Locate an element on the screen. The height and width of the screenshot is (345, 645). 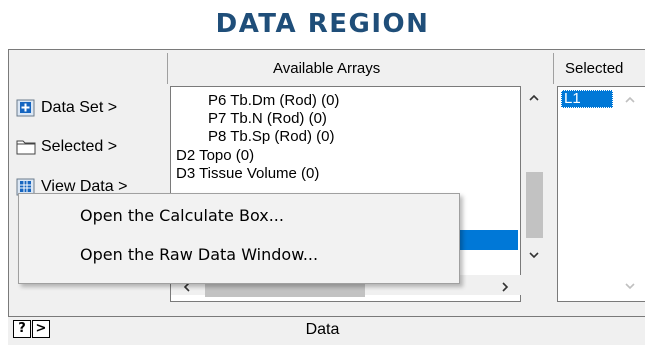
scroll-right-arrow-icon is located at coordinates (505, 287).